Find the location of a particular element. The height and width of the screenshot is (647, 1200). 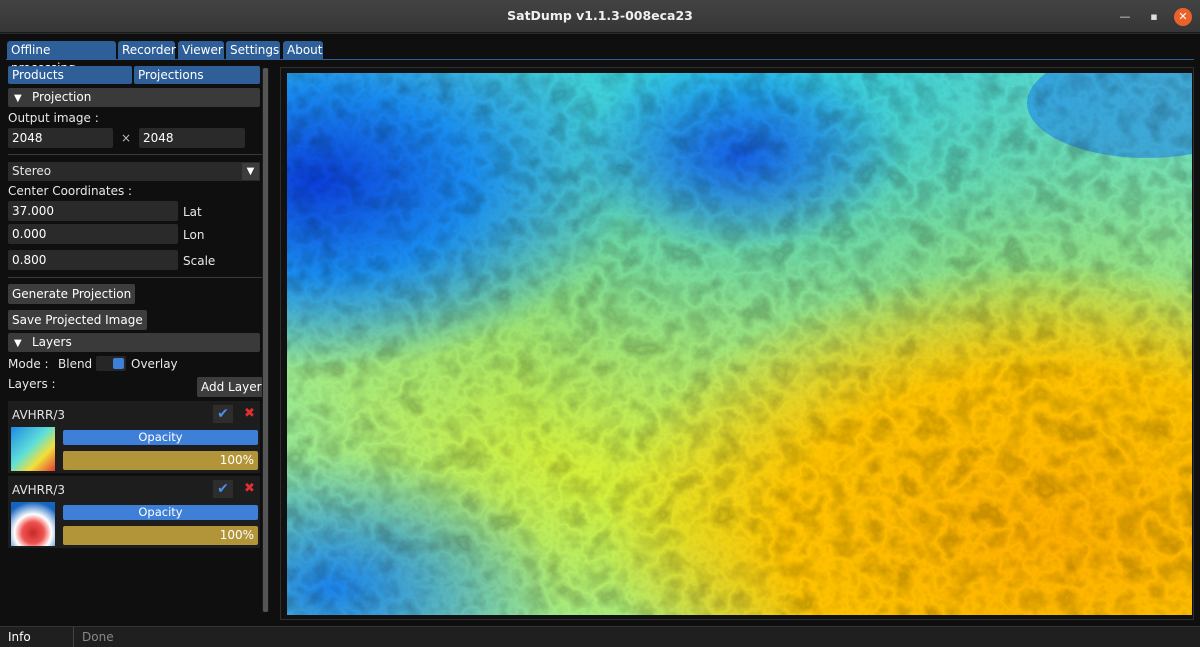

tab-underline is located at coordinates (600, 59).